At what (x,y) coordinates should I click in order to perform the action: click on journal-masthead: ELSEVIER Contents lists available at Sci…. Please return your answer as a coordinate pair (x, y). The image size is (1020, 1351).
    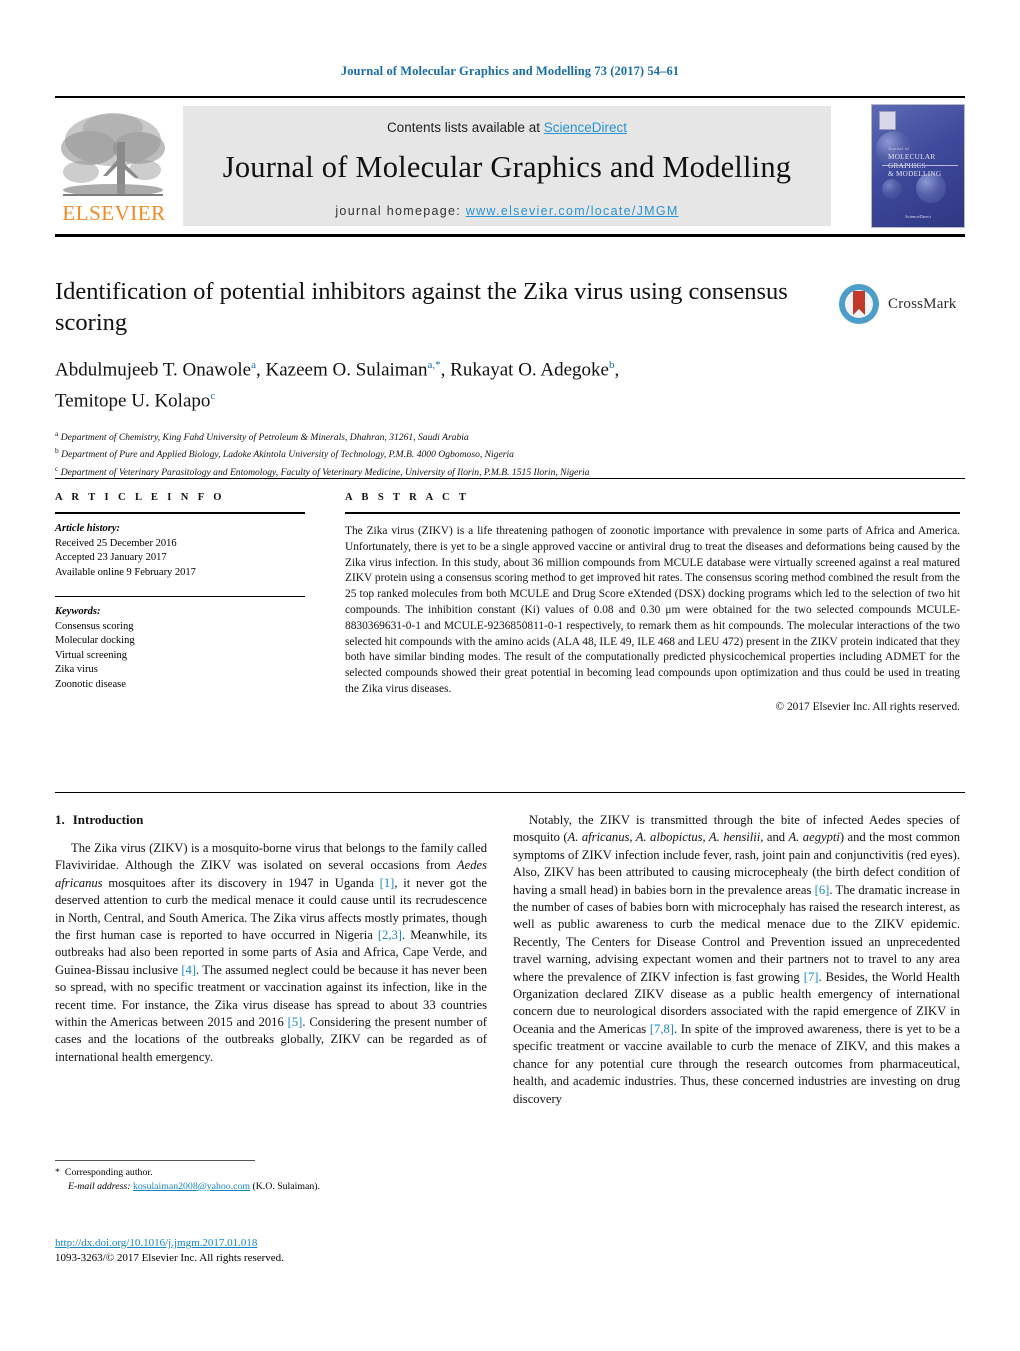
    Looking at the image, I should click on (510, 166).